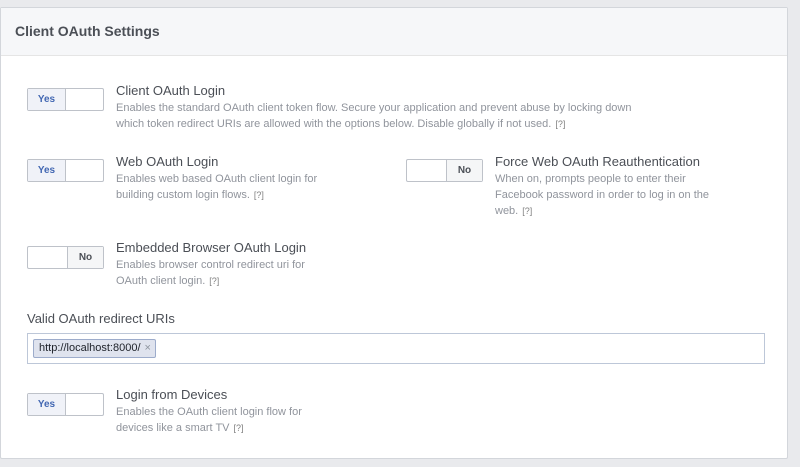 The image size is (800, 467). What do you see at coordinates (217, 179) in the screenshot?
I see `description-line: Enables web based OAuth client login for` at bounding box center [217, 179].